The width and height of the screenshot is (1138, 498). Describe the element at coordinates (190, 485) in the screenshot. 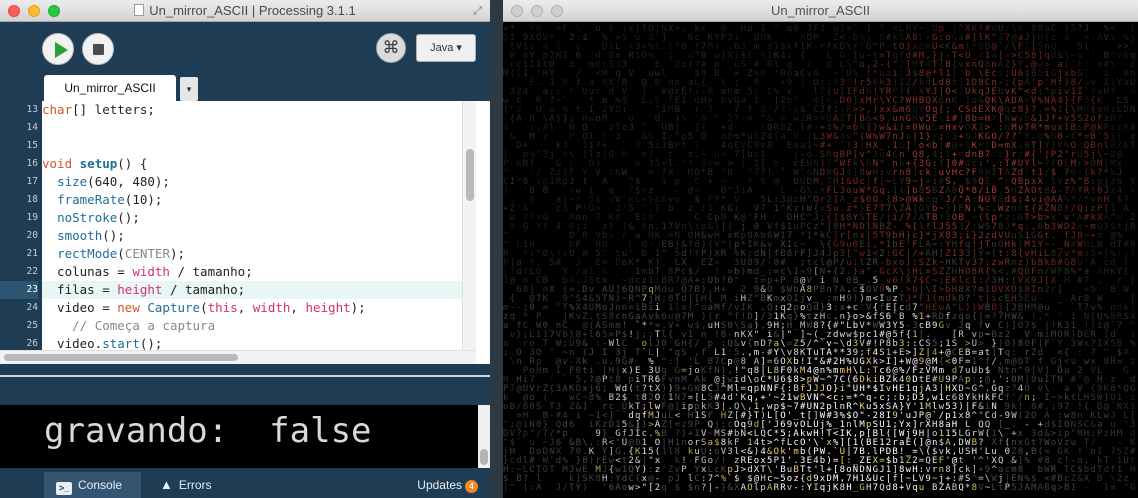

I see `tab-errors: ▲ Errors` at that location.